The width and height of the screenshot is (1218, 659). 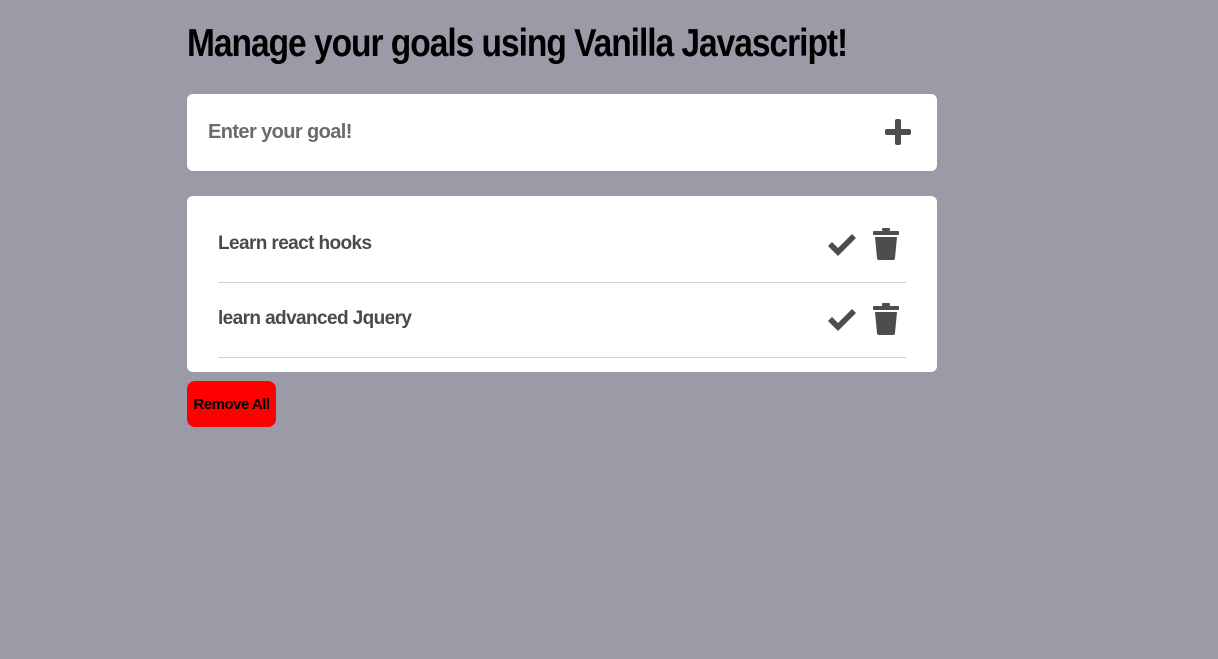 I want to click on goal-list: Learn react hooks learn advanced Jquery, so click(x=562, y=283).